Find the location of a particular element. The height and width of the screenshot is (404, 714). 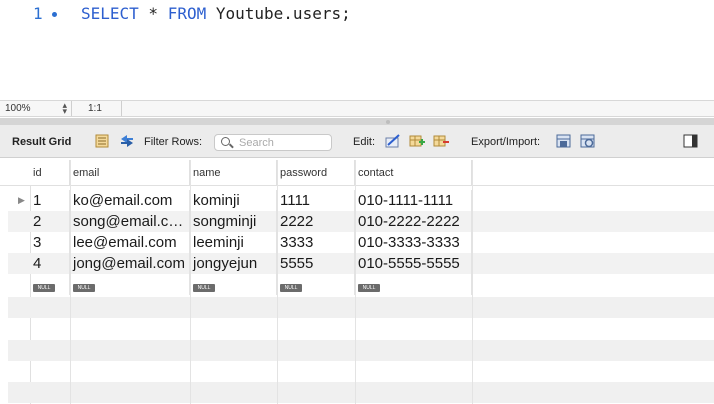

delete-row-icon is located at coordinates (441, 141).